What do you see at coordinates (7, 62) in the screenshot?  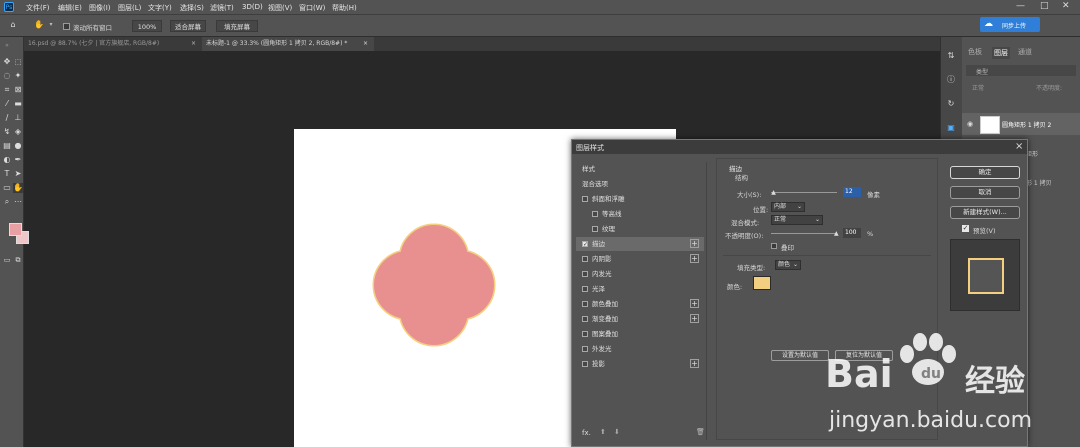 I see `move-tool-icon: ✥` at bounding box center [7, 62].